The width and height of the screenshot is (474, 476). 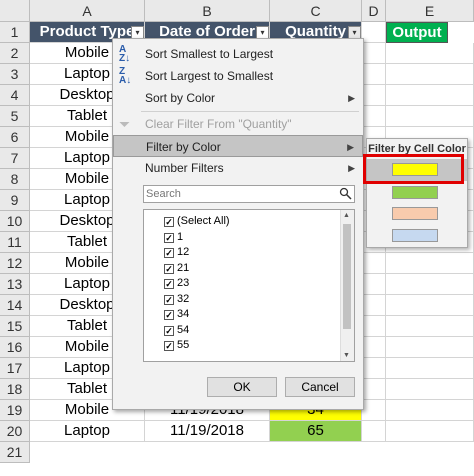 I want to click on filter-value-item: ✓ 32, so click(x=176, y=299).